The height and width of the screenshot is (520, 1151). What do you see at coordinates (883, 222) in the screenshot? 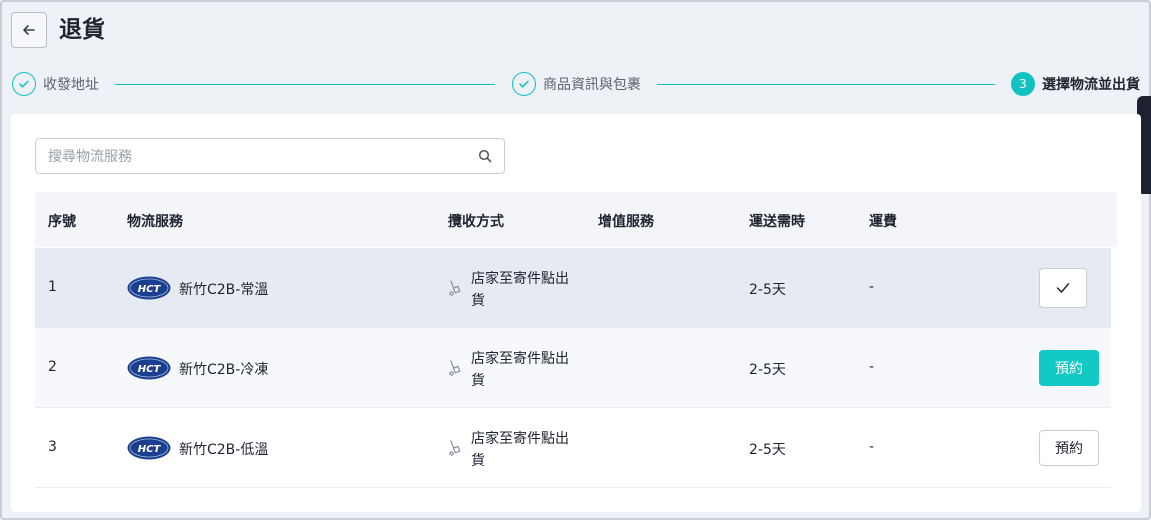
I see `column-header-fee: 運費` at bounding box center [883, 222].